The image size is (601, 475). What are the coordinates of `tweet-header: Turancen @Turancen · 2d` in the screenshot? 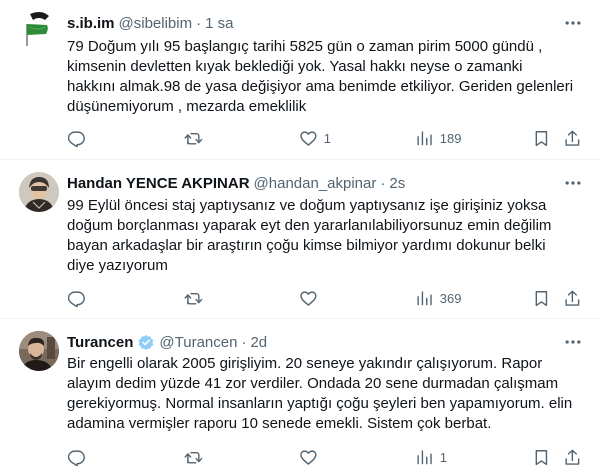 It's located at (167, 342).